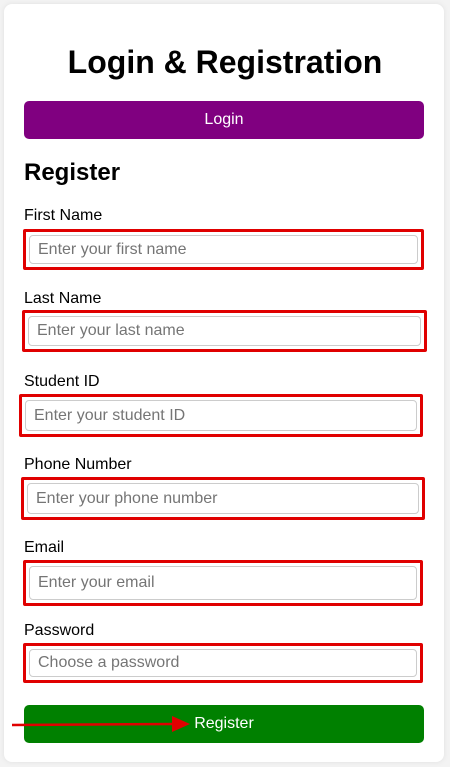 This screenshot has width=450, height=767. Describe the element at coordinates (78, 464) in the screenshot. I see `phone-number-label: Phone Number` at that location.